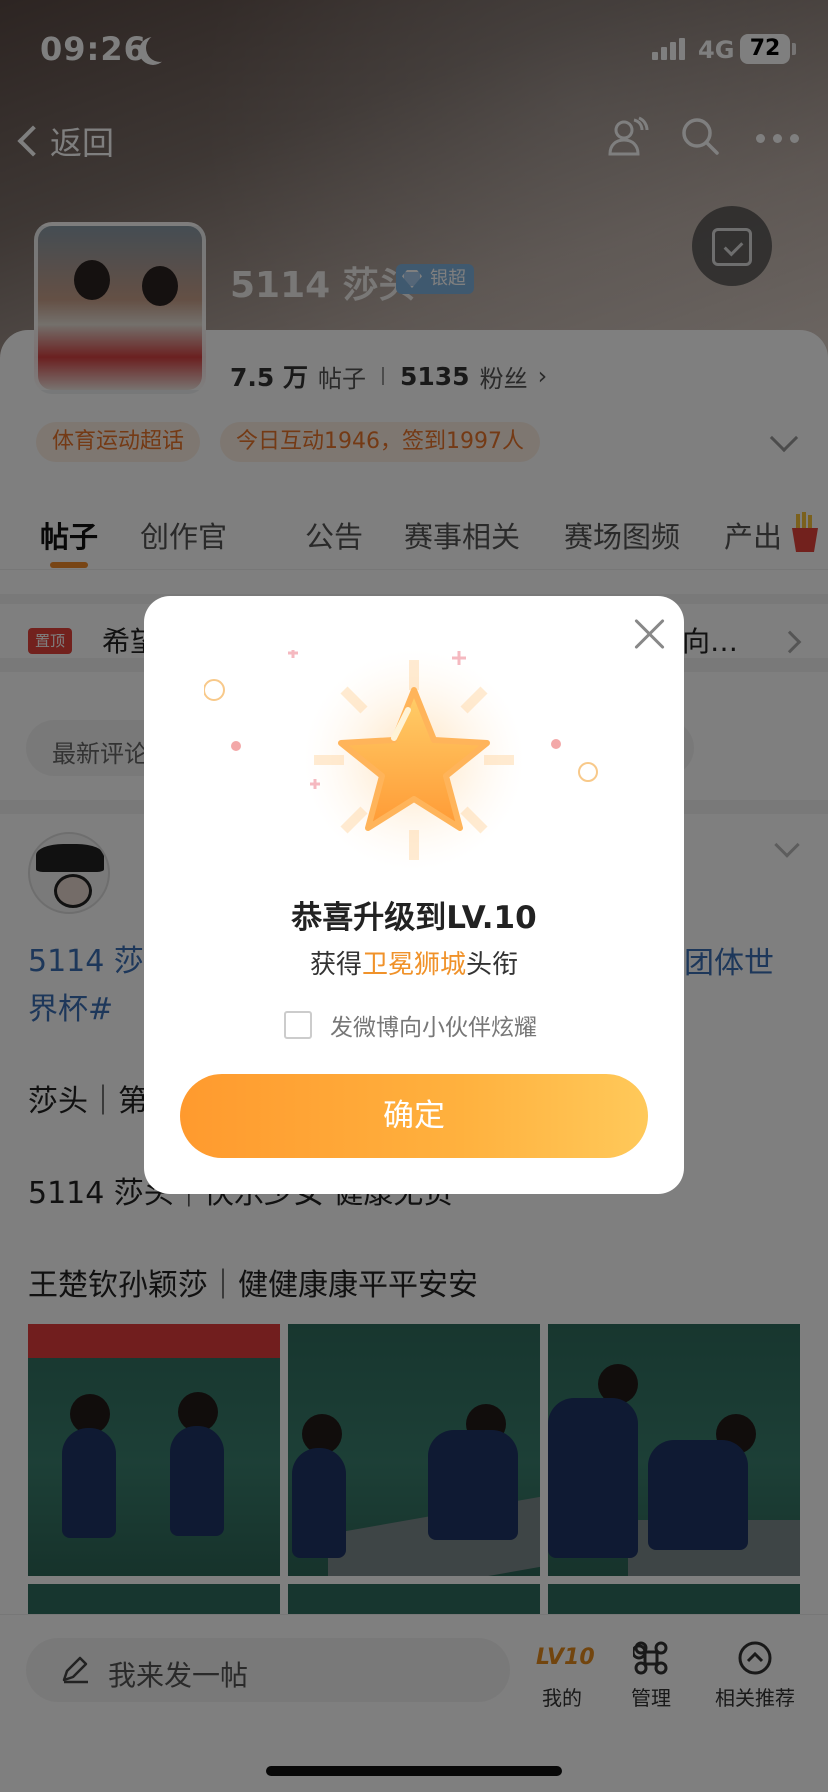  What do you see at coordinates (298, 1025) in the screenshot?
I see `share-checkbox` at bounding box center [298, 1025].